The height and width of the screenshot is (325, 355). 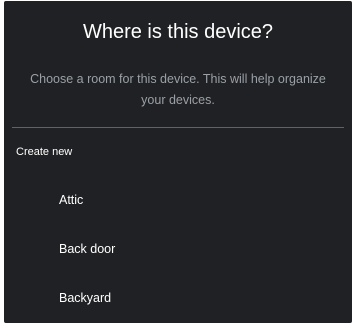 I want to click on divider, so click(x=178, y=127).